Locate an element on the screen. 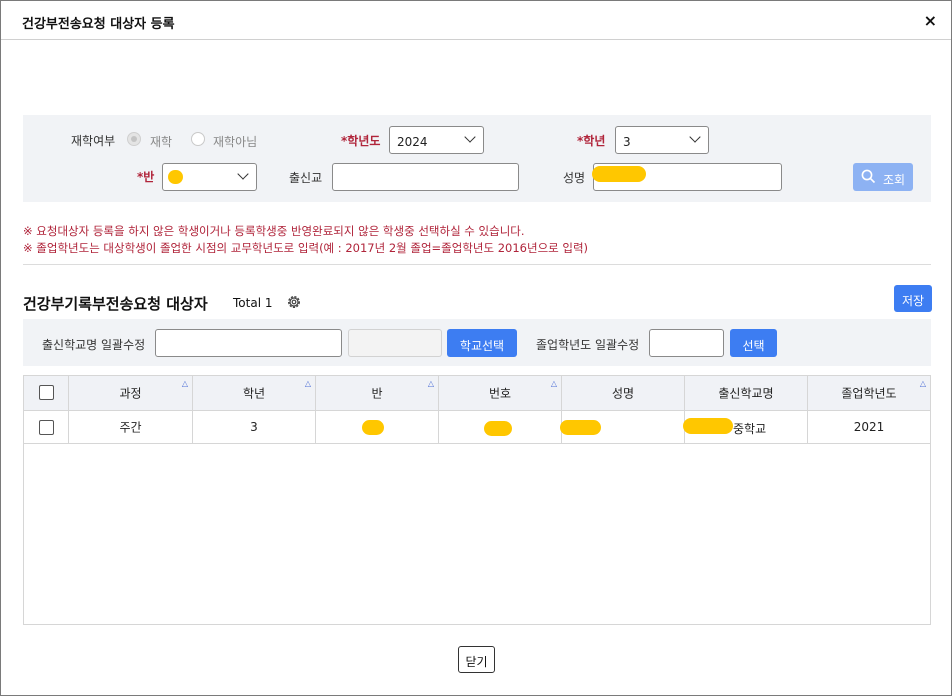 The width and height of the screenshot is (952, 696). bulk-school-code-field is located at coordinates (395, 343).